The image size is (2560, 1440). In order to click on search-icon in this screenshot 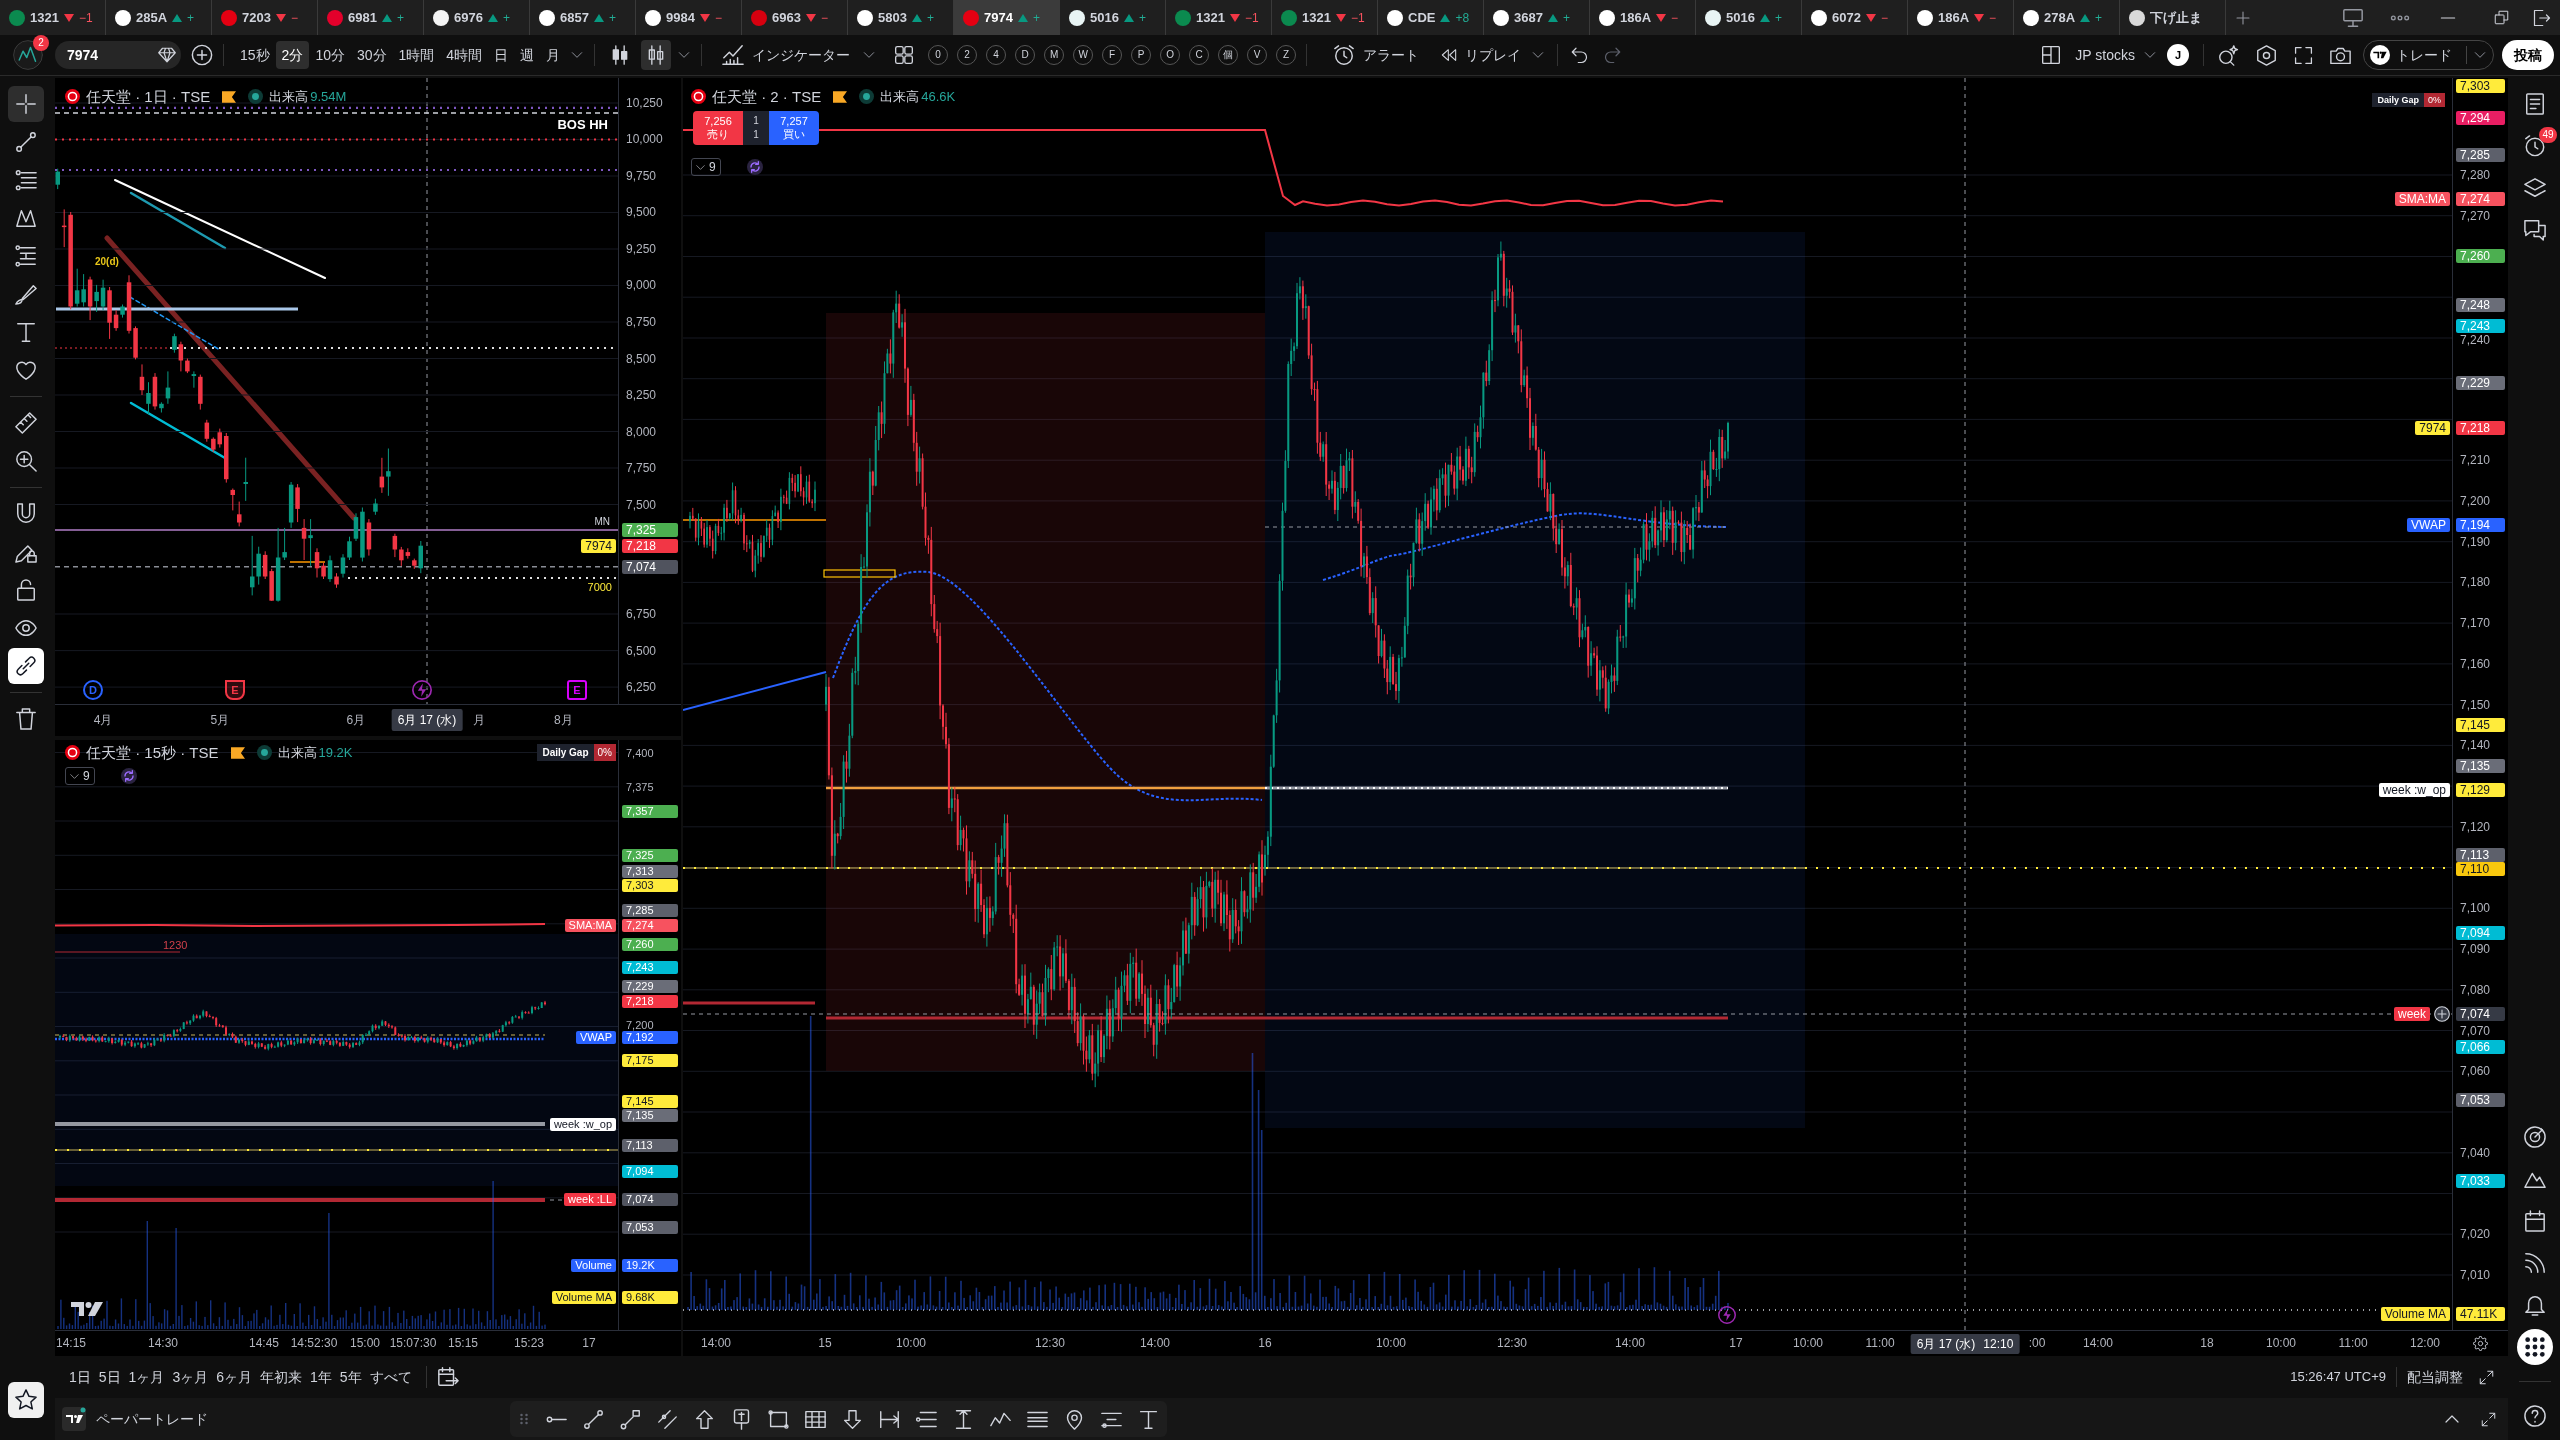, I will do `click(2228, 55)`.